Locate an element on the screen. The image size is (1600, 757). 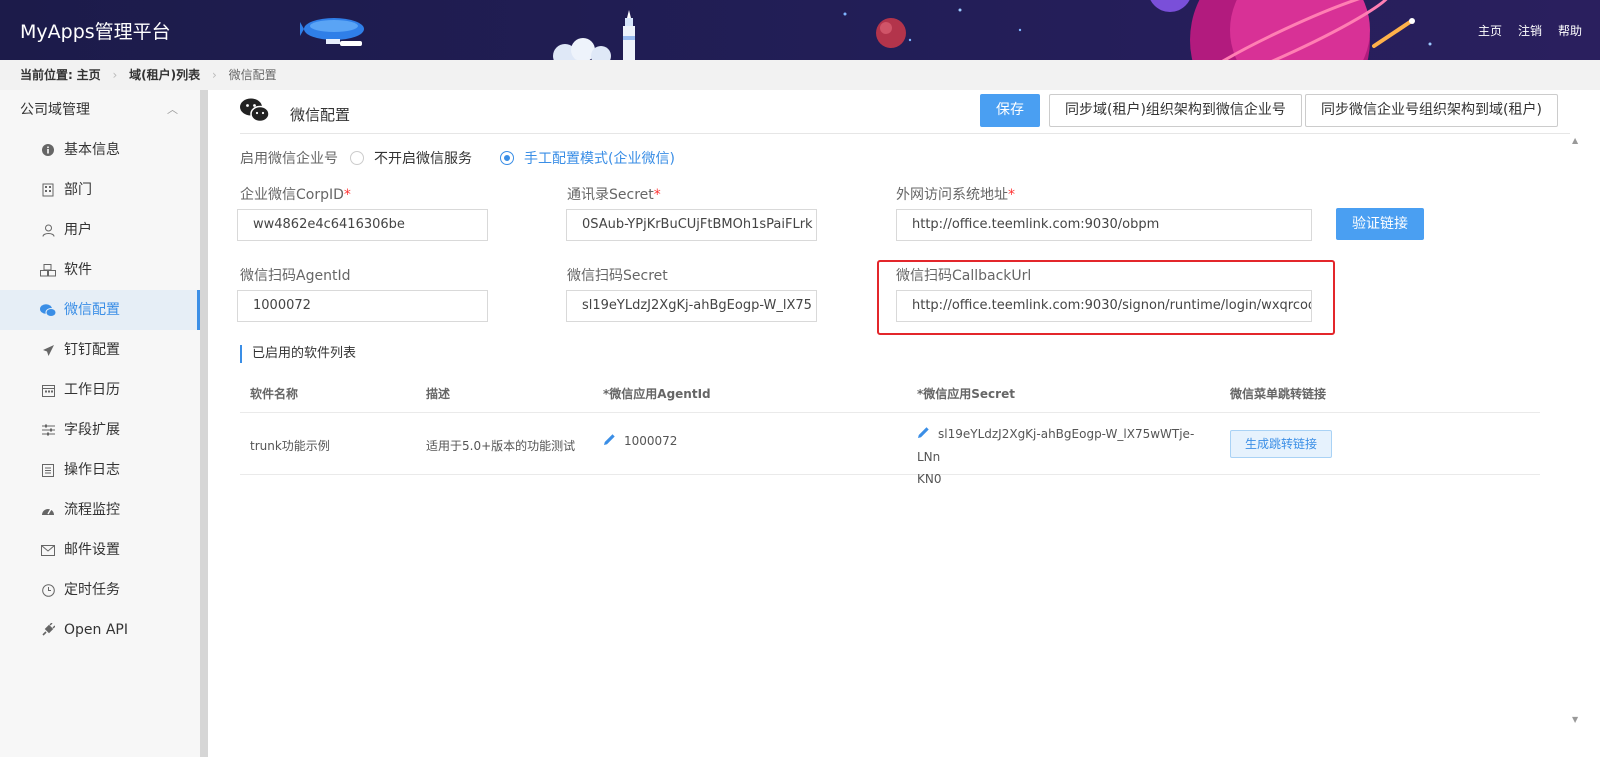
breadcrumb-current: 微信配置 is located at coordinates (252, 75).